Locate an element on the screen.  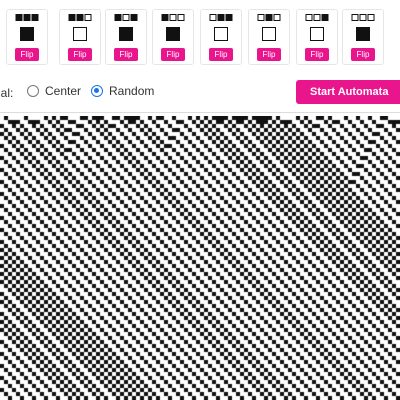
rule-card-101: Flip is located at coordinates (126, 37).